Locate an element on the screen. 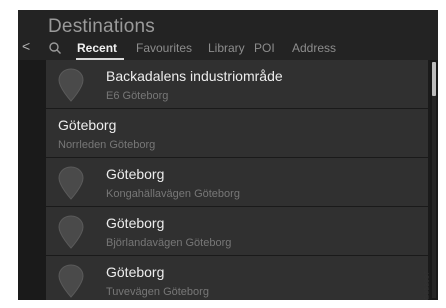 This screenshot has height=308, width=446. tab-recent: Recent is located at coordinates (97, 48).